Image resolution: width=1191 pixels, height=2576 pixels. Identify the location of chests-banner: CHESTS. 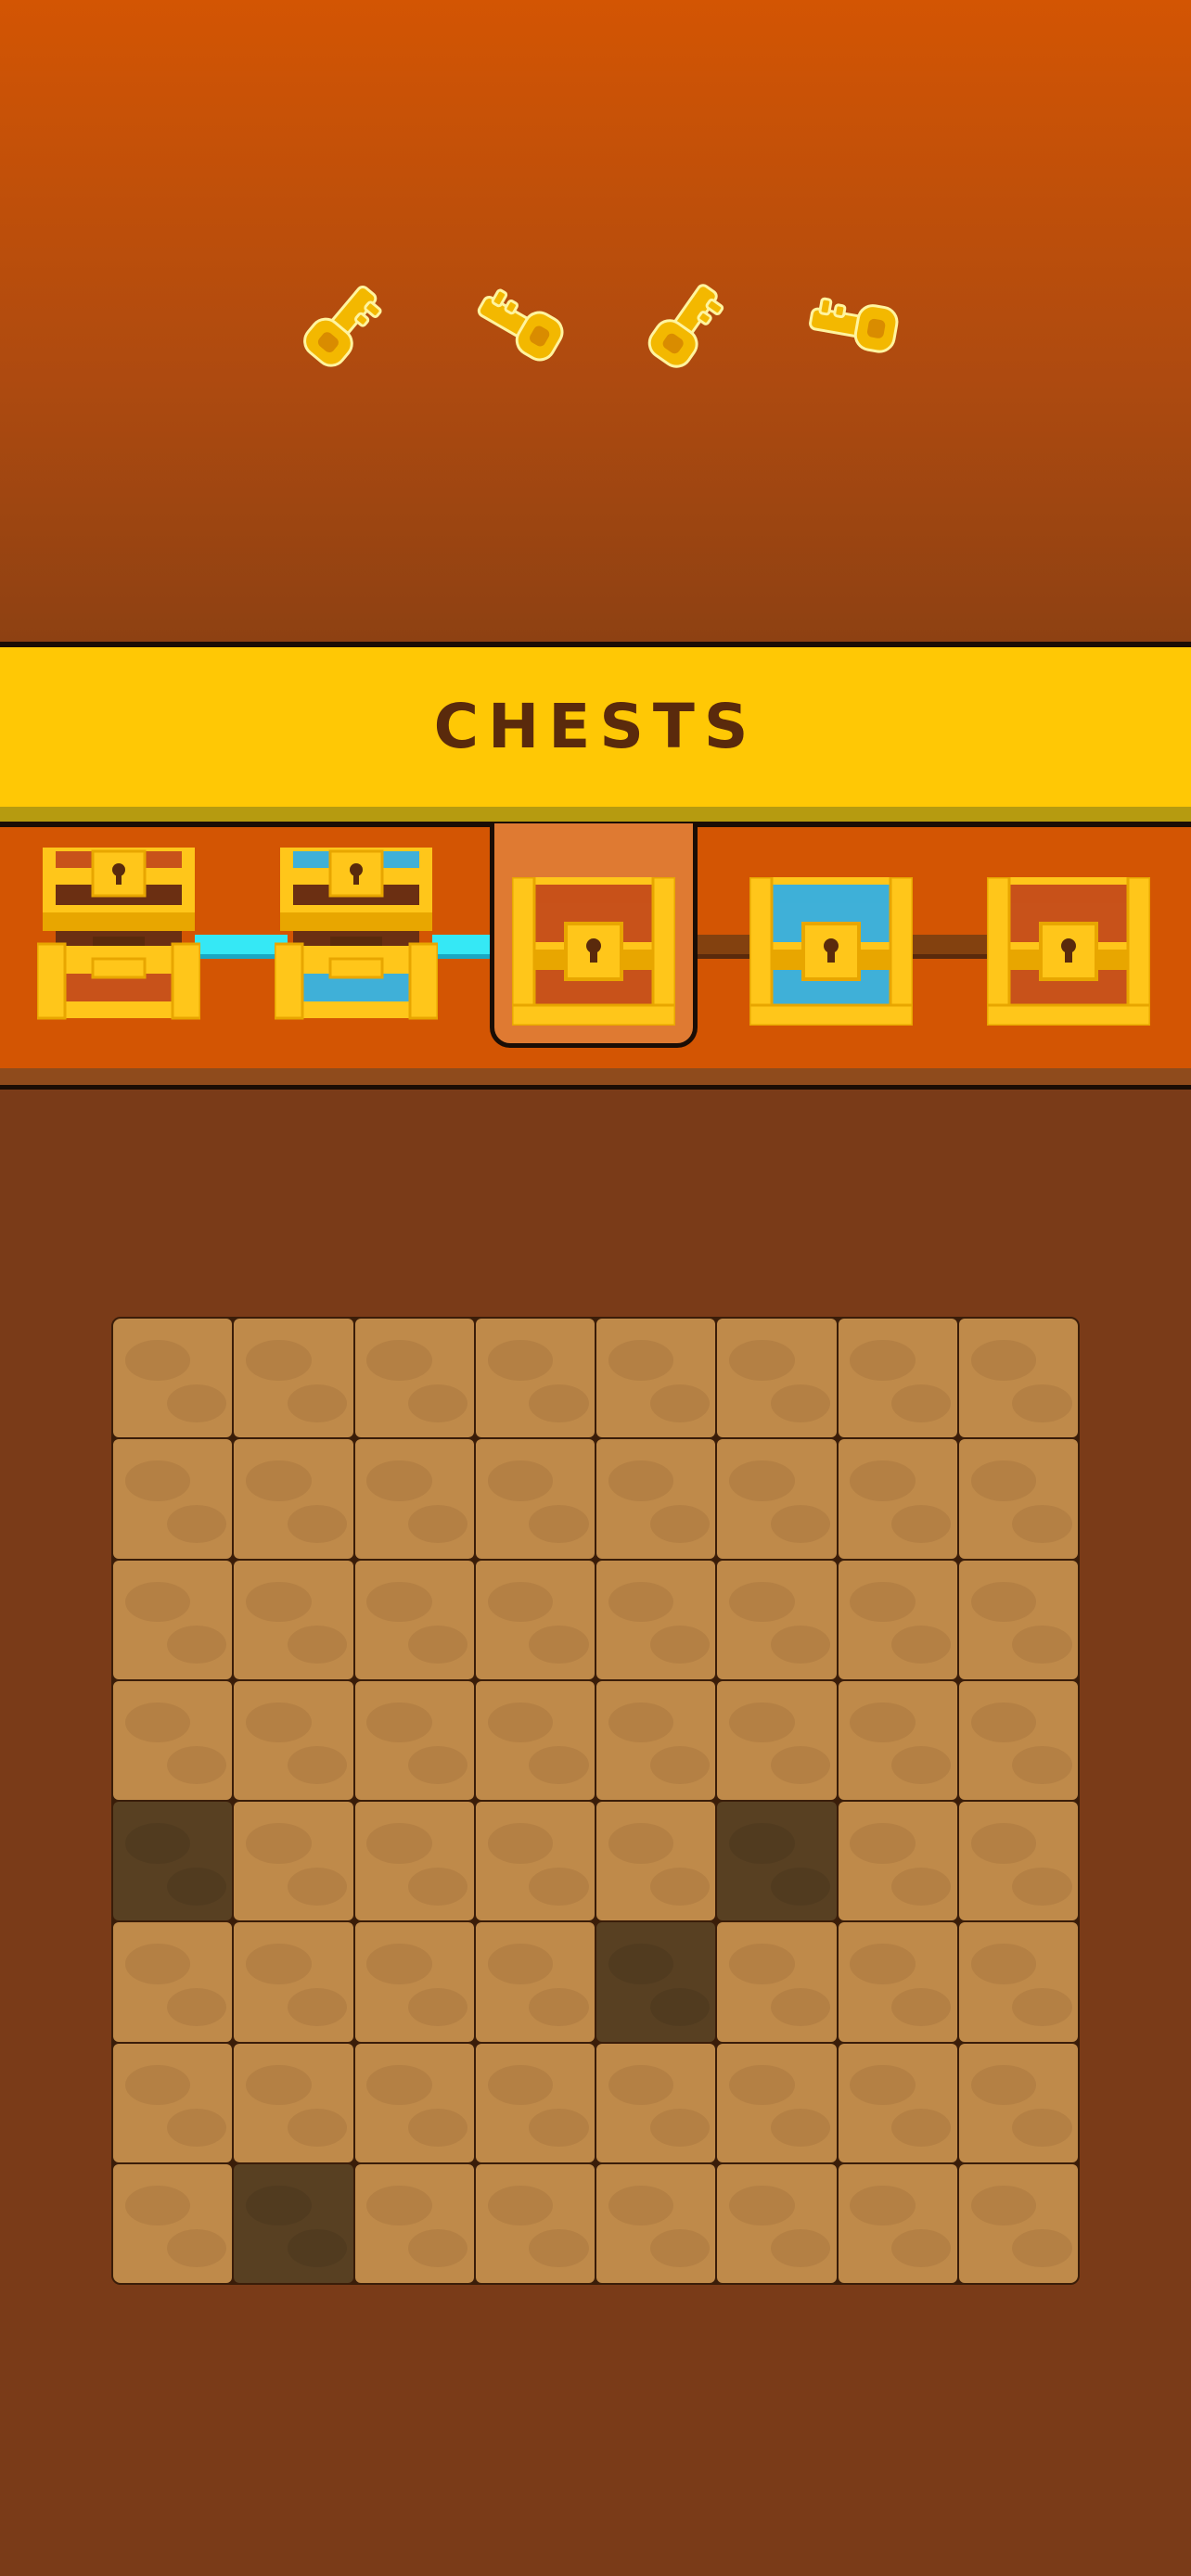
(595, 727).